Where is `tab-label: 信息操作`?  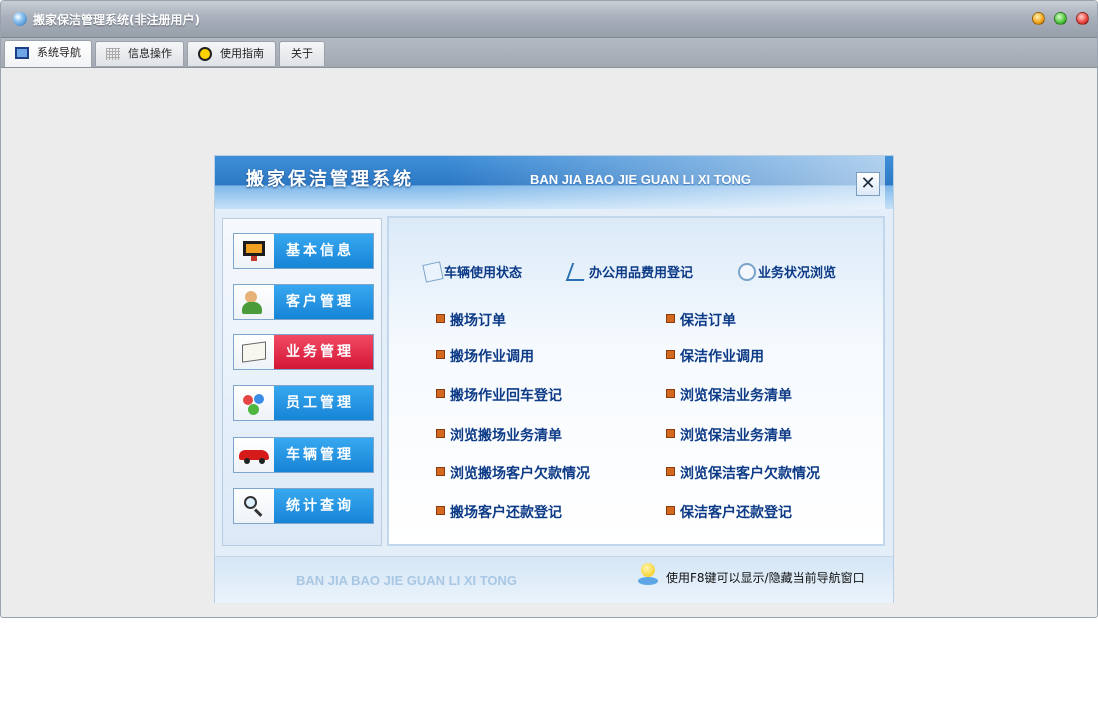 tab-label: 信息操作 is located at coordinates (150, 53).